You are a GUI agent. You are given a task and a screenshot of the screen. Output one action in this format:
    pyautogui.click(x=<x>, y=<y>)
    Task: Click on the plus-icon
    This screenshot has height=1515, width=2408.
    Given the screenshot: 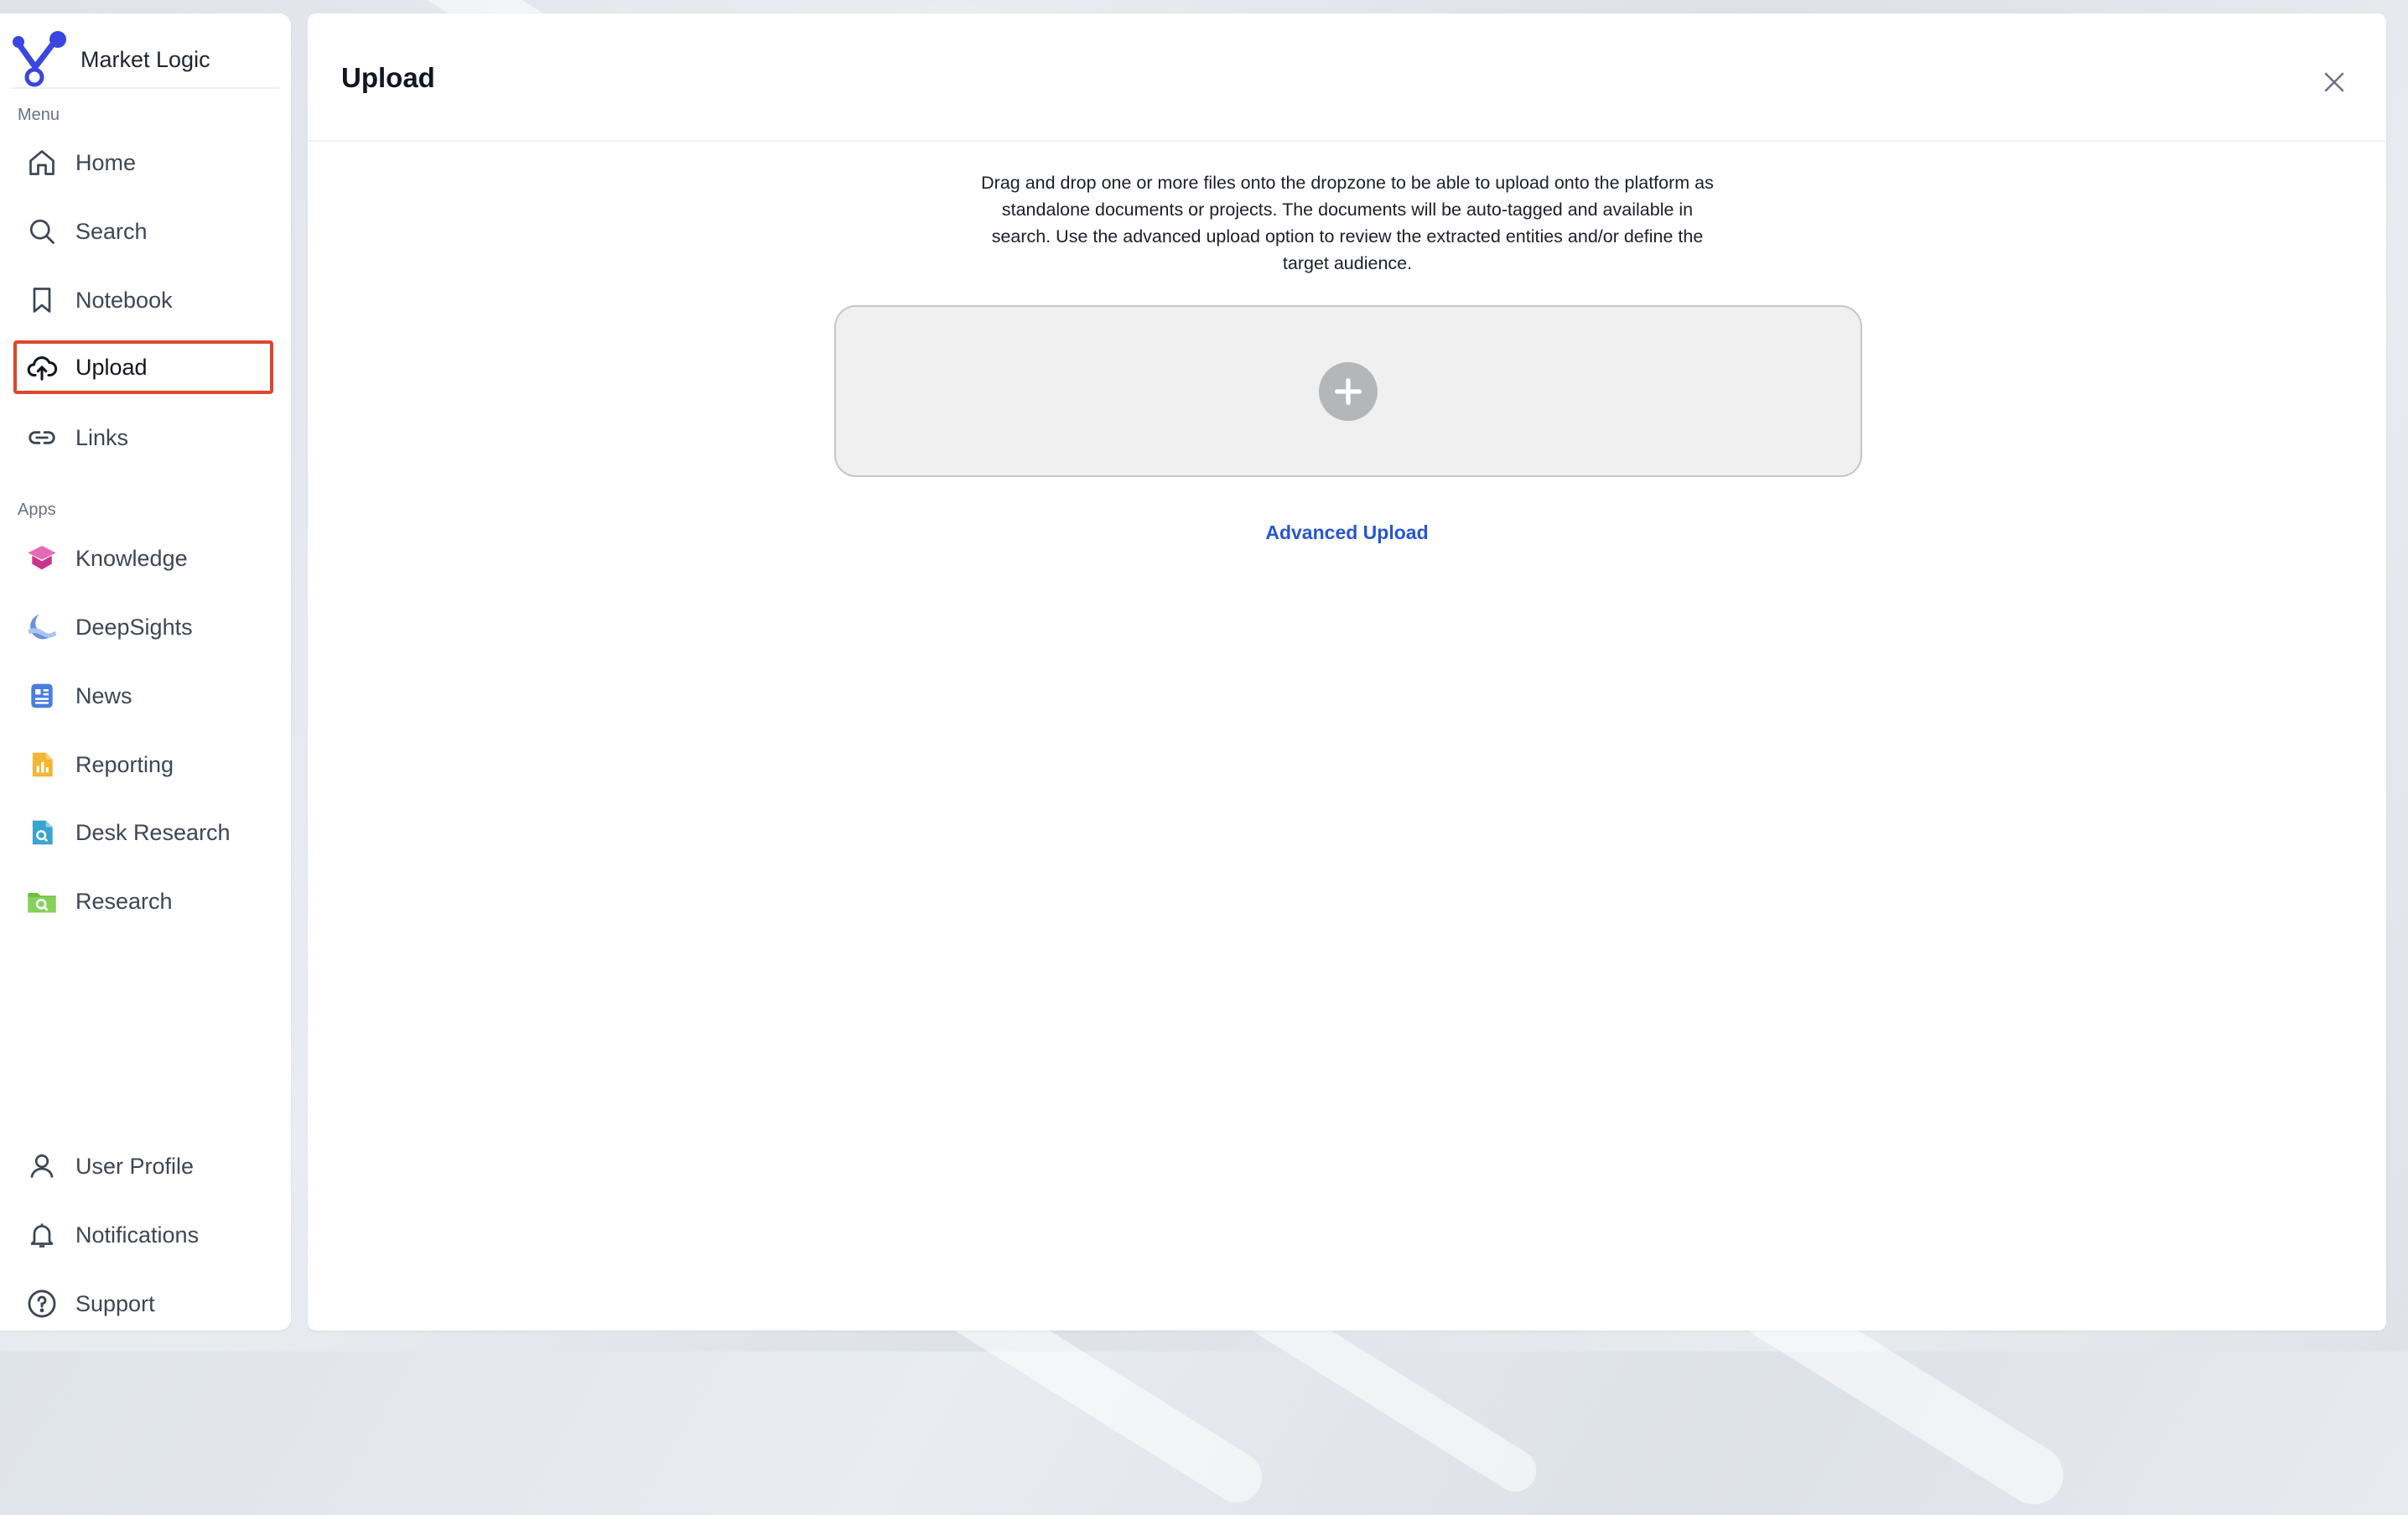 What is the action you would take?
    pyautogui.click(x=1348, y=391)
    